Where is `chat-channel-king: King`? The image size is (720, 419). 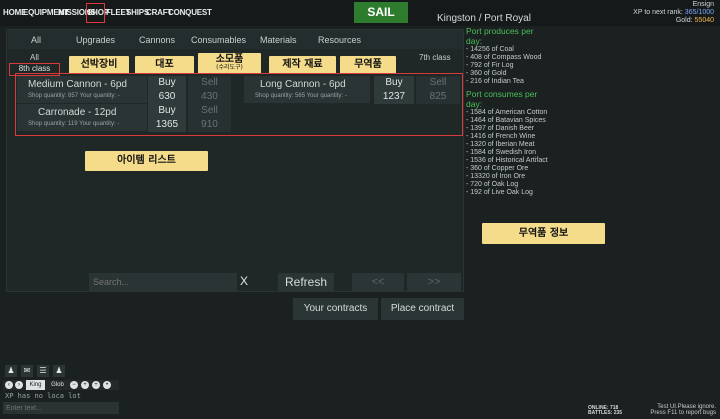
chat-channel-king: King is located at coordinates (35, 385).